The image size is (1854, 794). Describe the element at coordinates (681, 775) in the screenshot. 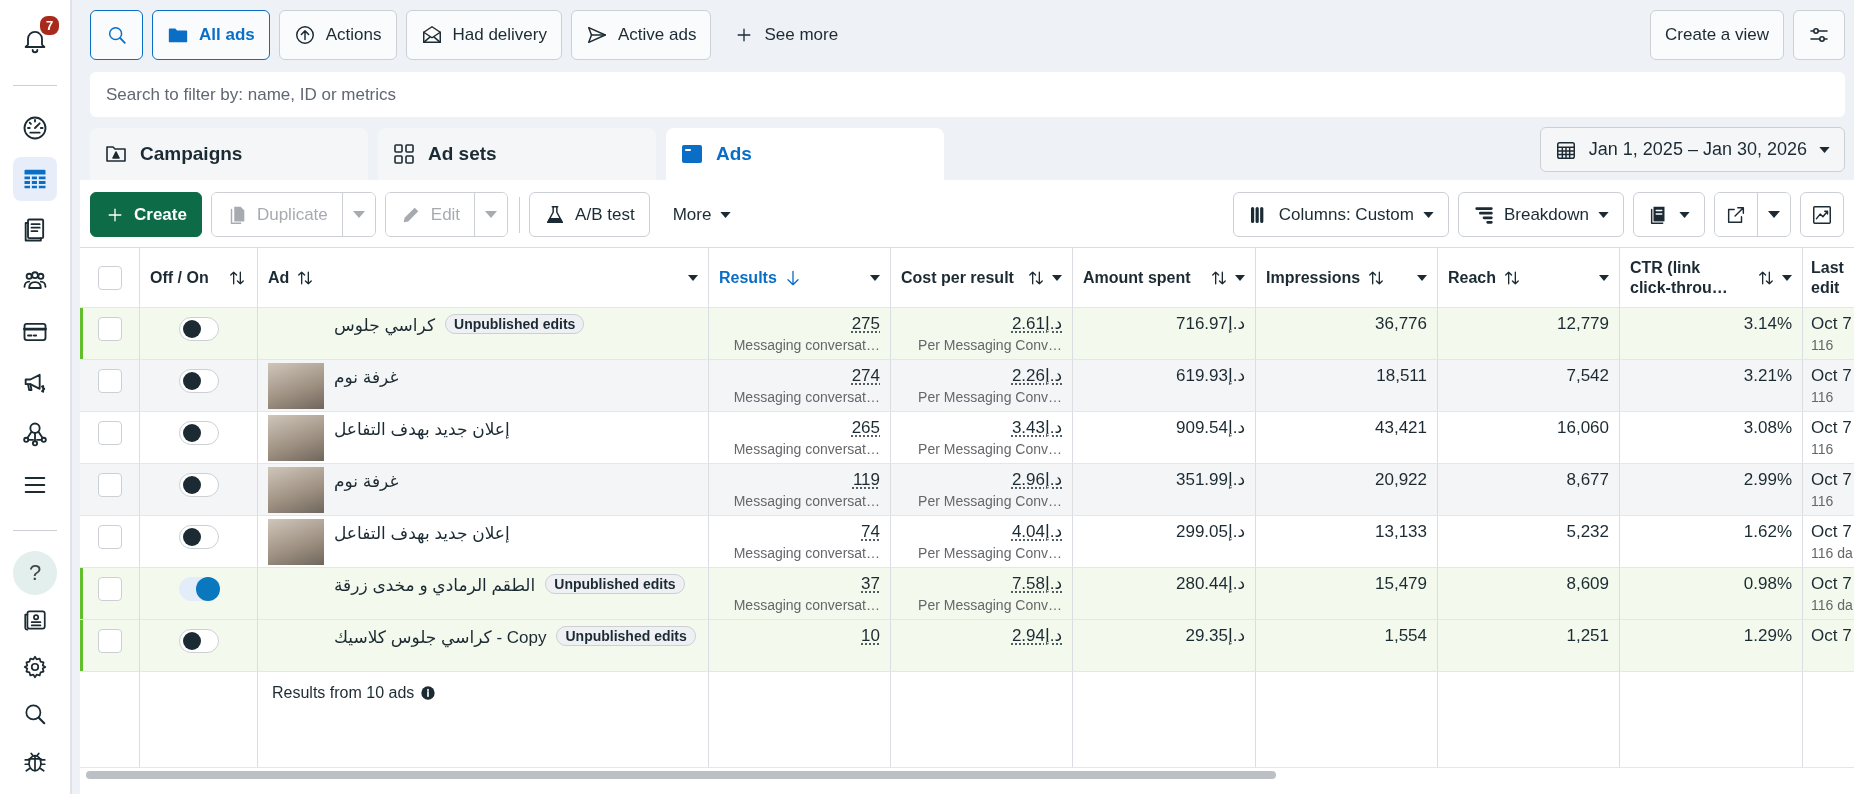

I see `horizontal-scrollbar` at that location.